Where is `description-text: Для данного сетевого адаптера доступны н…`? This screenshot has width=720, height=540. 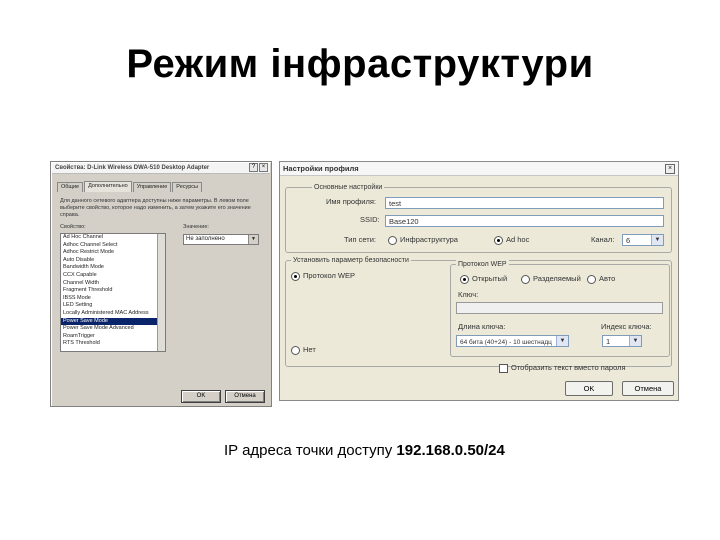 description-text: Для данного сетевого адаптера доступны н… is located at coordinates (155, 208).